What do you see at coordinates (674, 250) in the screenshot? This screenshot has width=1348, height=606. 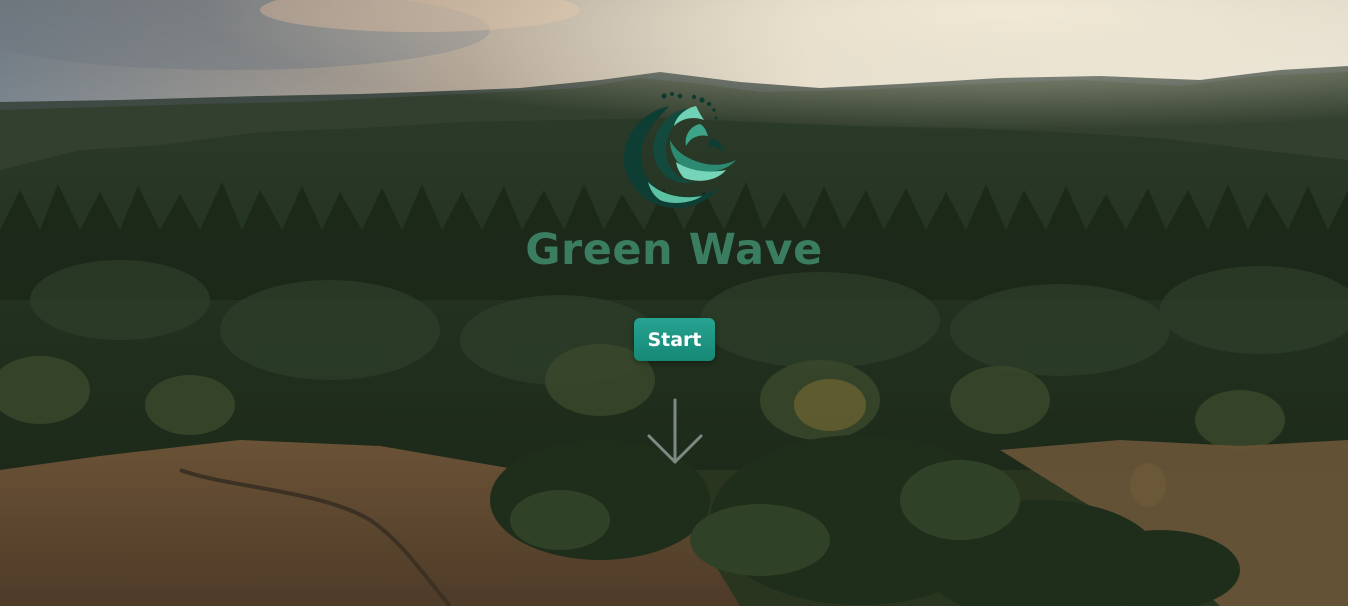 I see `brand-title: Green Wave` at bounding box center [674, 250].